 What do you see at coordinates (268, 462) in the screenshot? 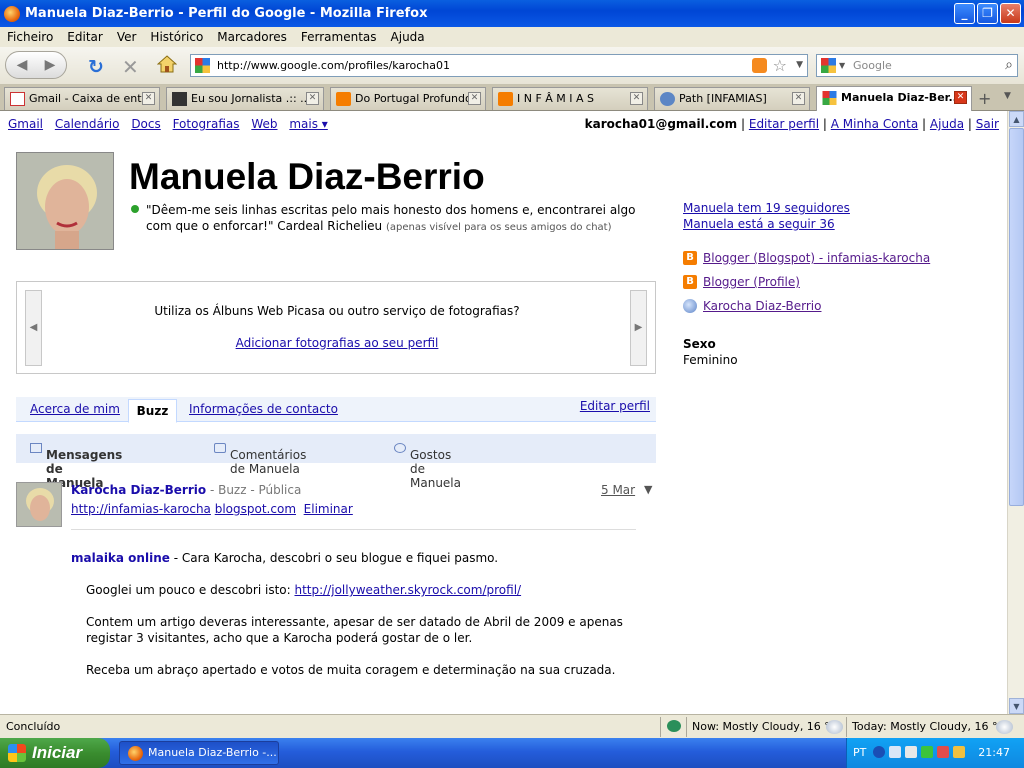
I see `subtab-label: Comentários de Manuela` at bounding box center [268, 462].